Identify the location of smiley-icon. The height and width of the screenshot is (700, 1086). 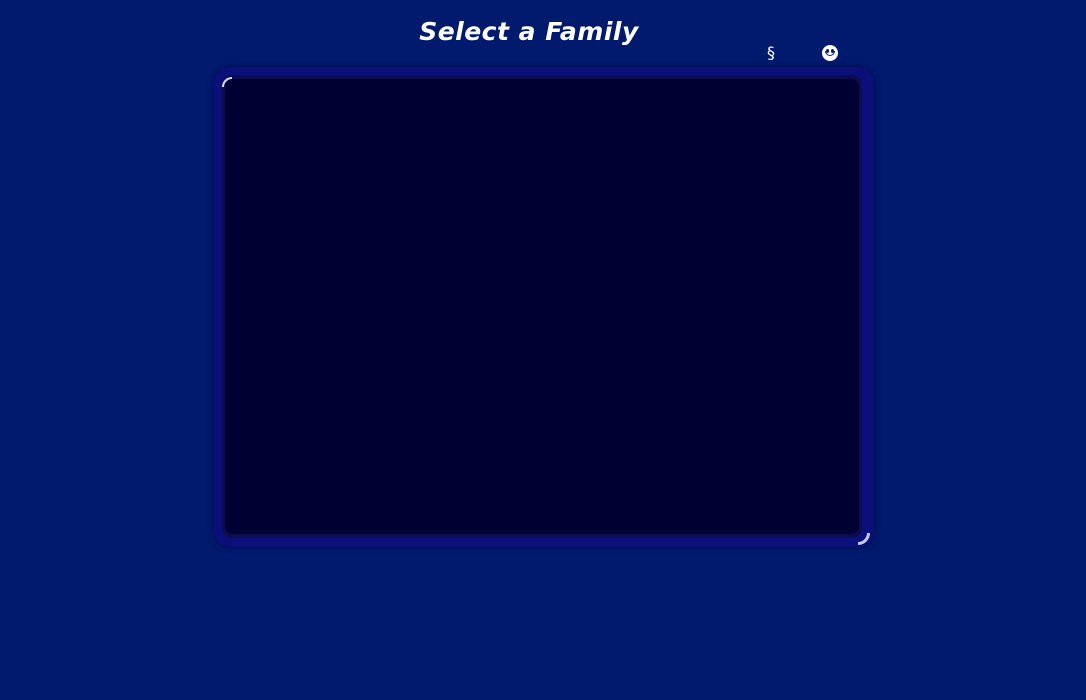
(830, 53).